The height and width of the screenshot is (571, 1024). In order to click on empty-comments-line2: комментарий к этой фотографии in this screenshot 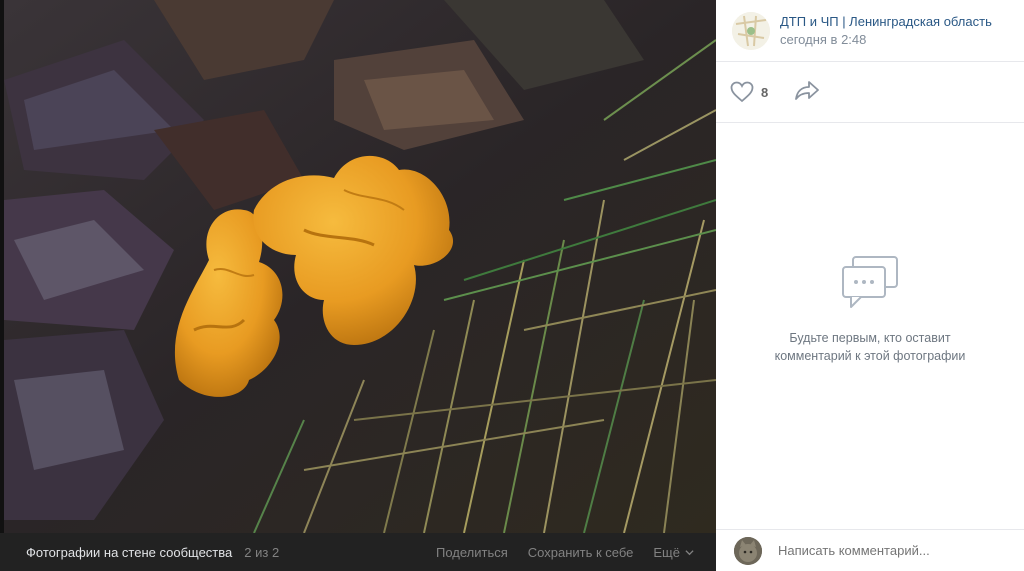, I will do `click(870, 356)`.